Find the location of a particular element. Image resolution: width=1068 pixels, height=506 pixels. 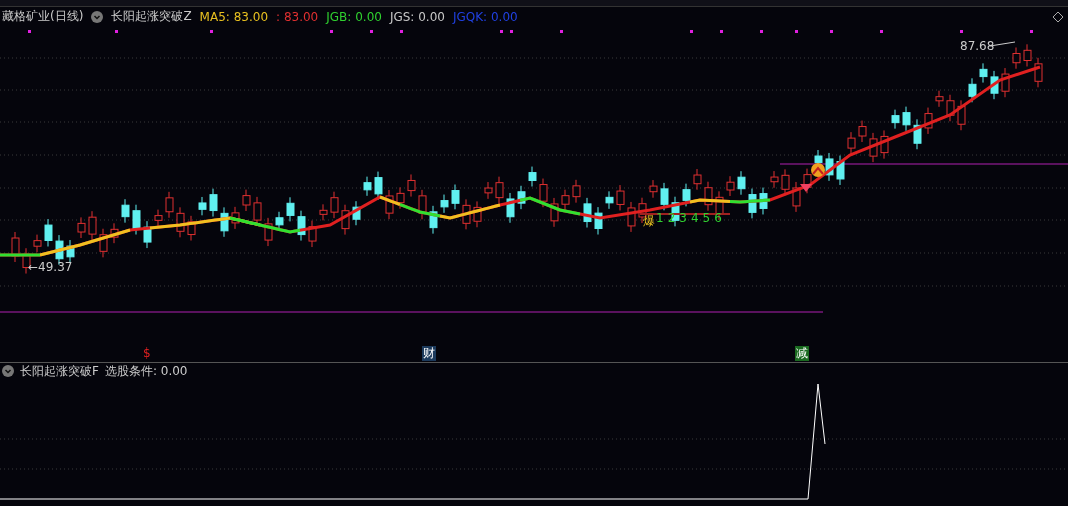

count-label: 3 is located at coordinates (683, 218).